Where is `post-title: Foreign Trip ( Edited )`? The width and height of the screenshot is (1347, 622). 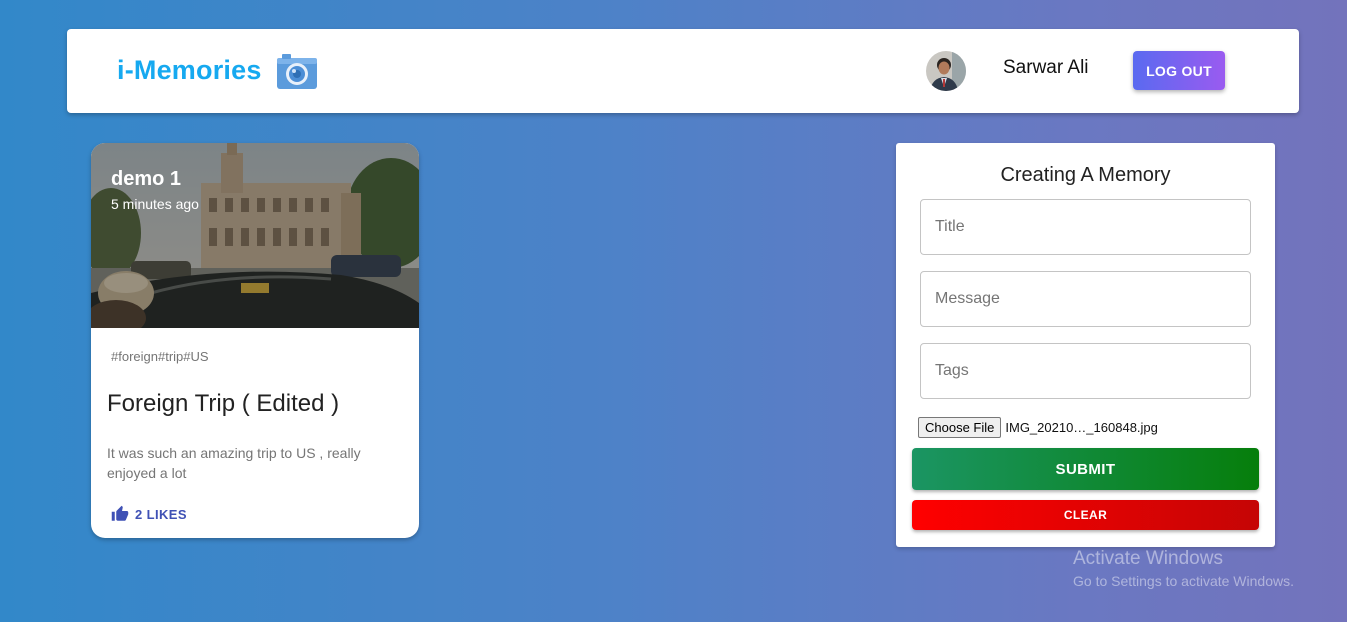
post-title: Foreign Trip ( Edited ) is located at coordinates (223, 403).